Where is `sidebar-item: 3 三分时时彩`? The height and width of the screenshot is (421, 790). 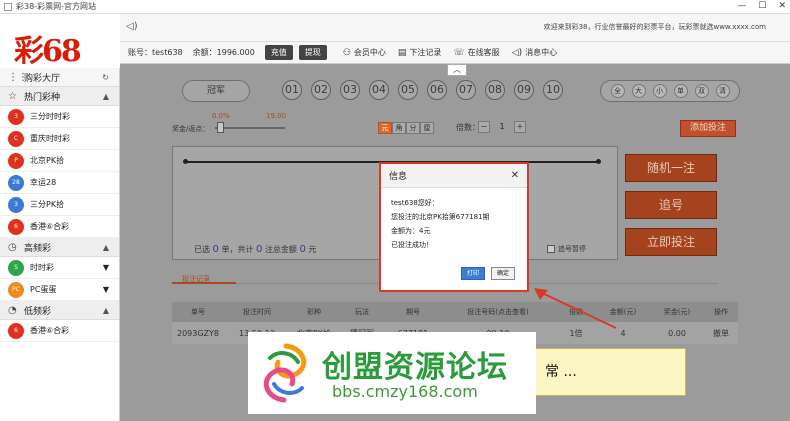 sidebar-item: 3 三分时时彩 is located at coordinates (59, 117).